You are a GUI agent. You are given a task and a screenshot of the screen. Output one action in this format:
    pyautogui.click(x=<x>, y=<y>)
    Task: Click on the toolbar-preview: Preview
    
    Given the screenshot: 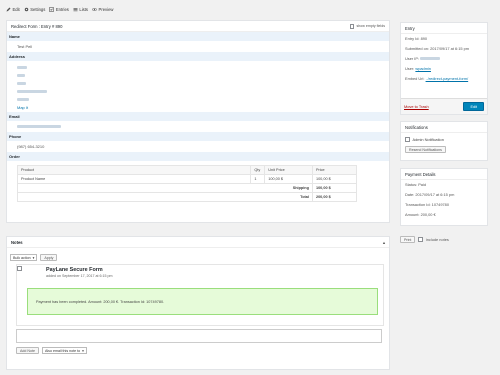 What is the action you would take?
    pyautogui.click(x=102, y=9)
    